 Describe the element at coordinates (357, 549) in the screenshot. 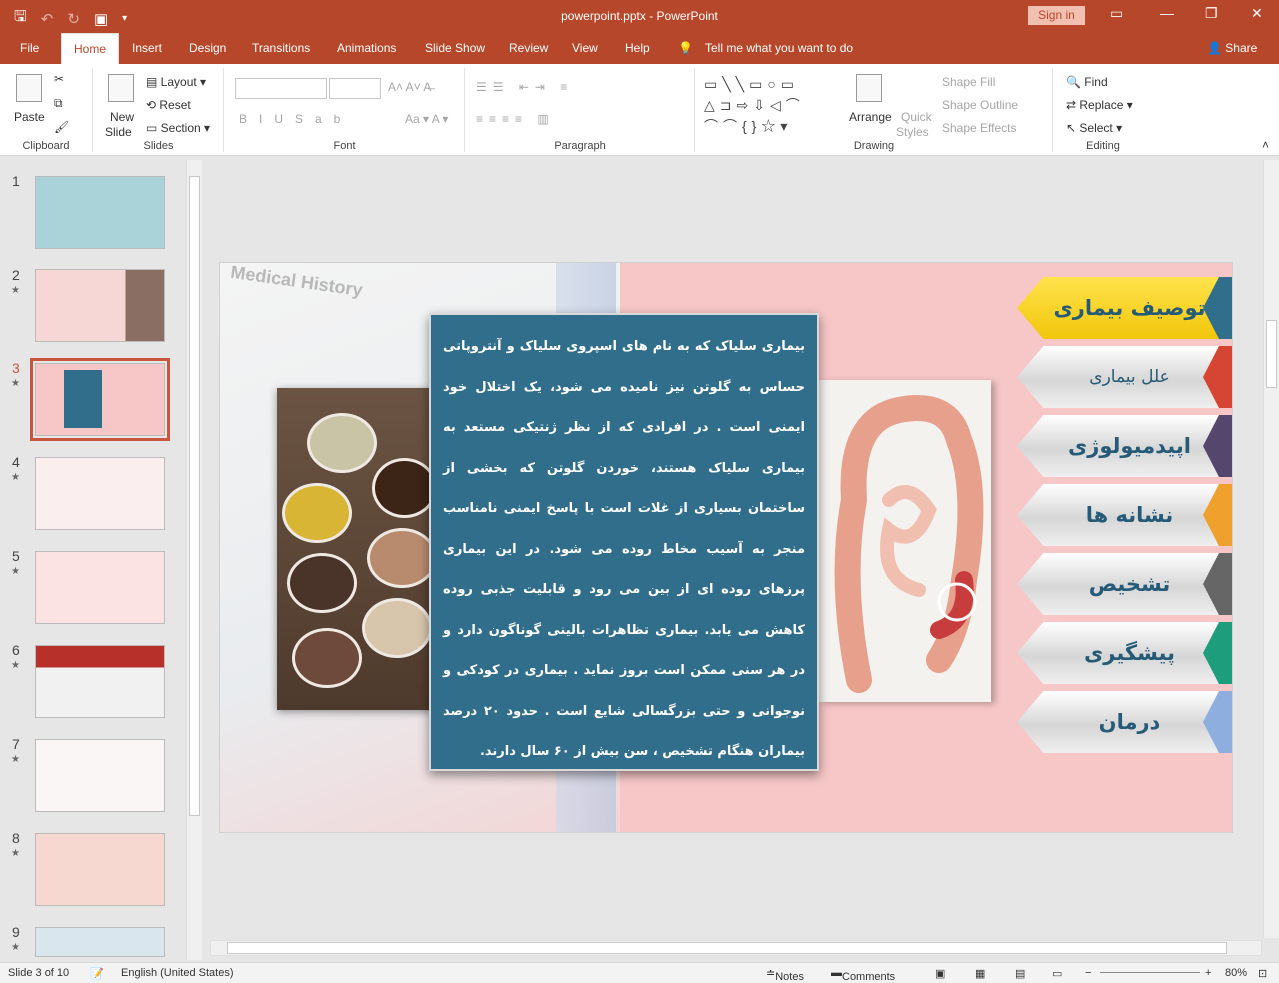

I see `grains-photo` at that location.